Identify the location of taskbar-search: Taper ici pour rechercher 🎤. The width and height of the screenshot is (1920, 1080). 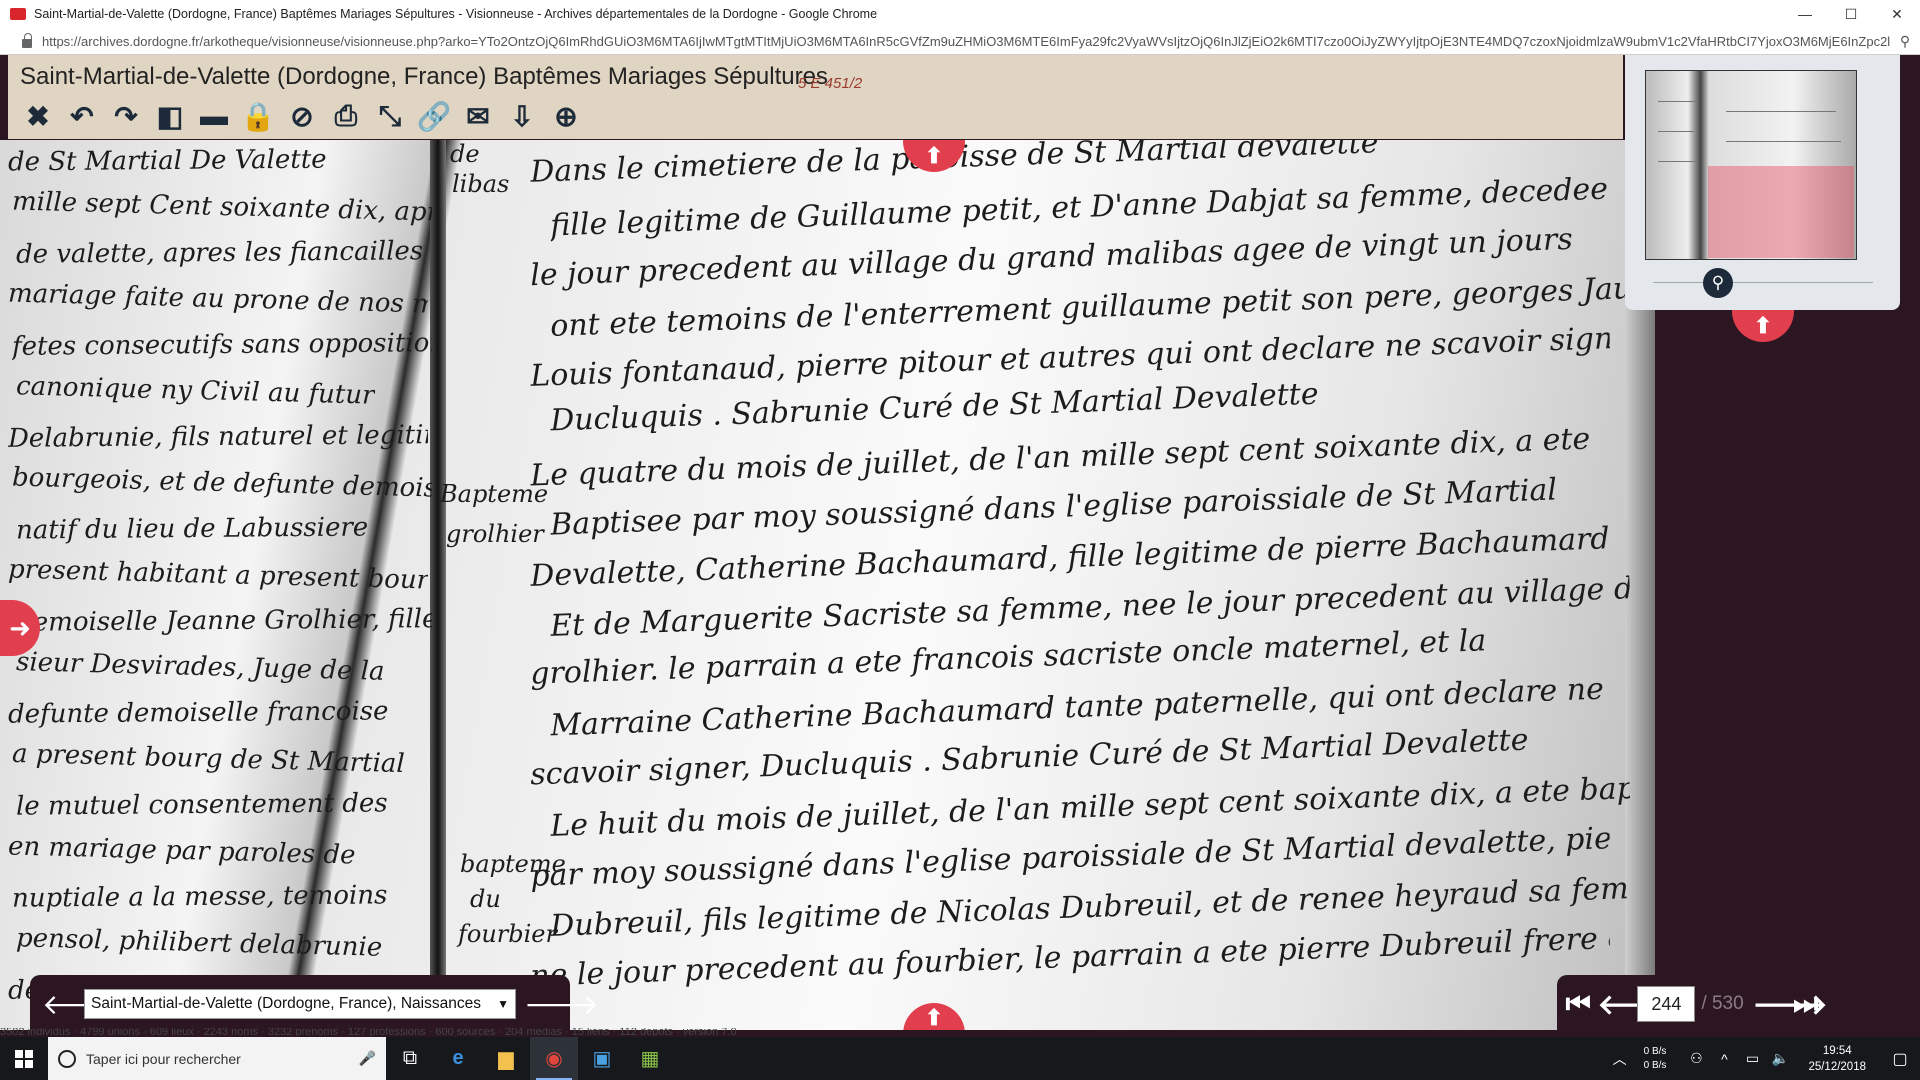
(217, 1058).